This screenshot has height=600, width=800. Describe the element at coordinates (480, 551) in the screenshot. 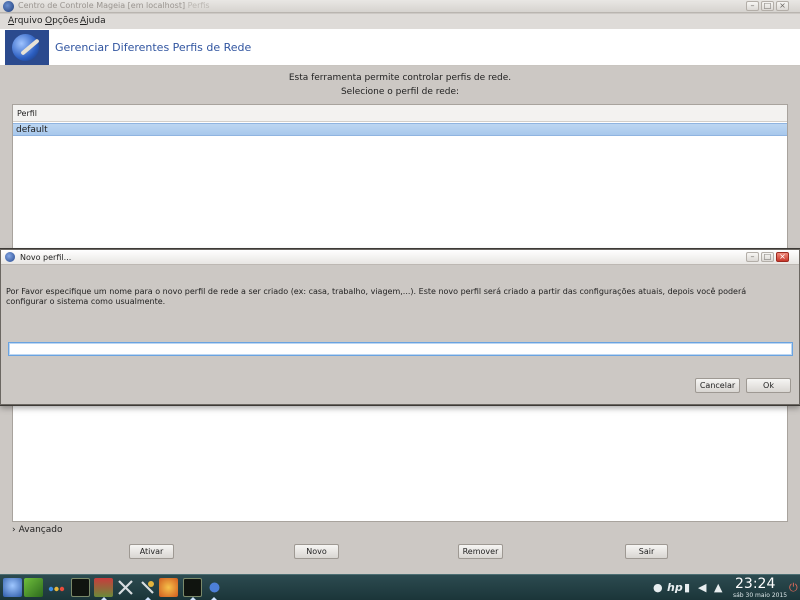

I see `remove-button: Remover` at that location.